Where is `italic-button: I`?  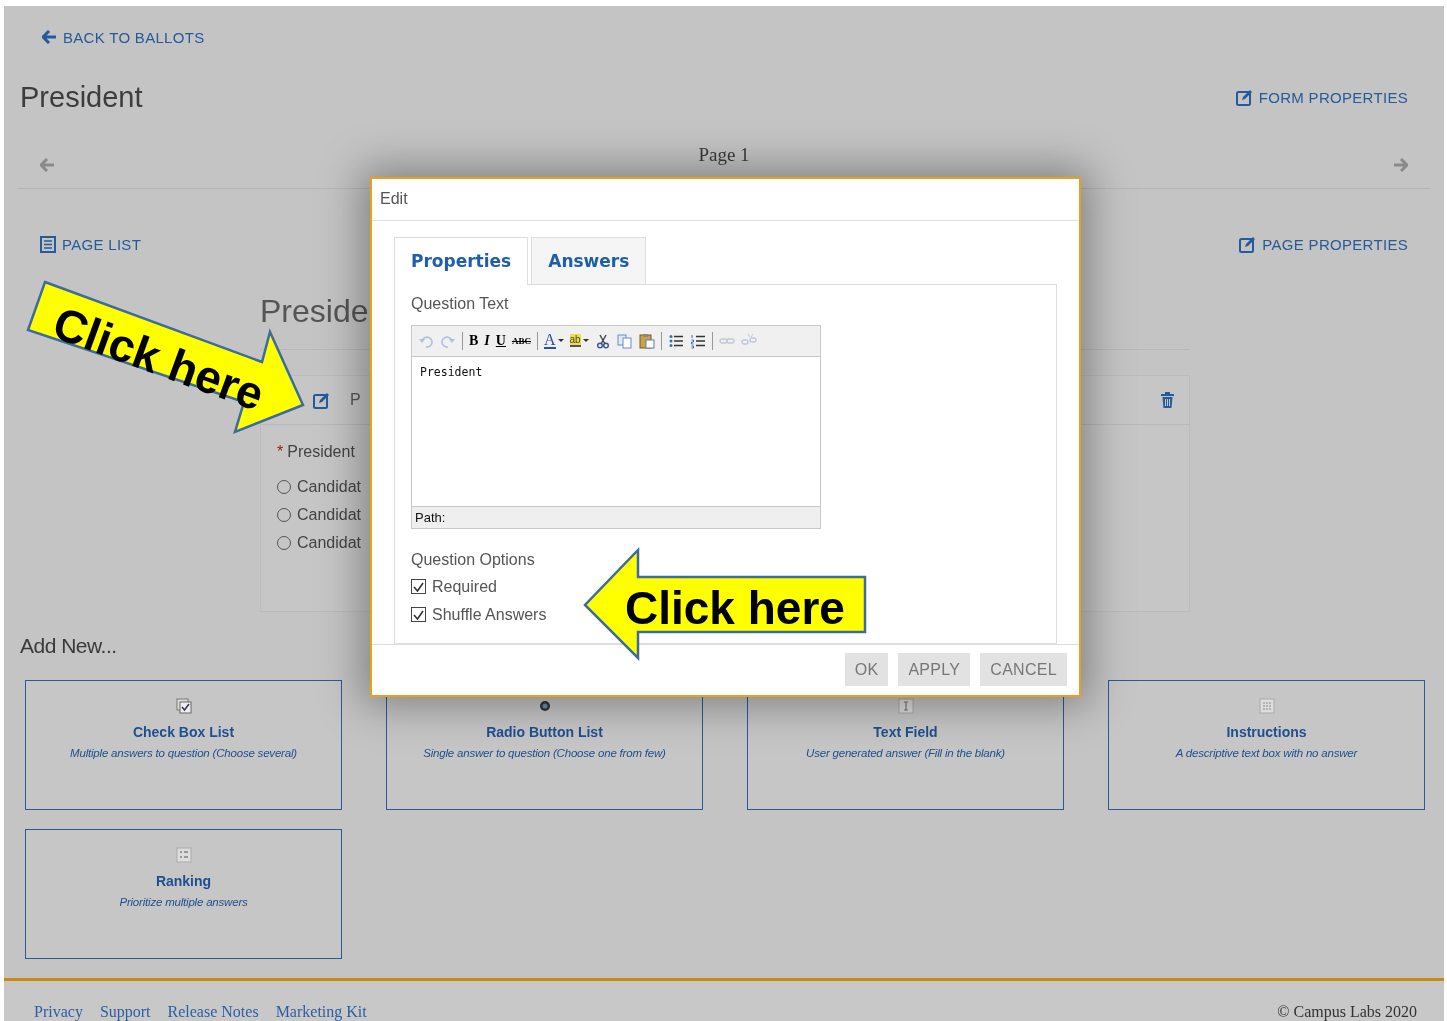 italic-button: I is located at coordinates (487, 340).